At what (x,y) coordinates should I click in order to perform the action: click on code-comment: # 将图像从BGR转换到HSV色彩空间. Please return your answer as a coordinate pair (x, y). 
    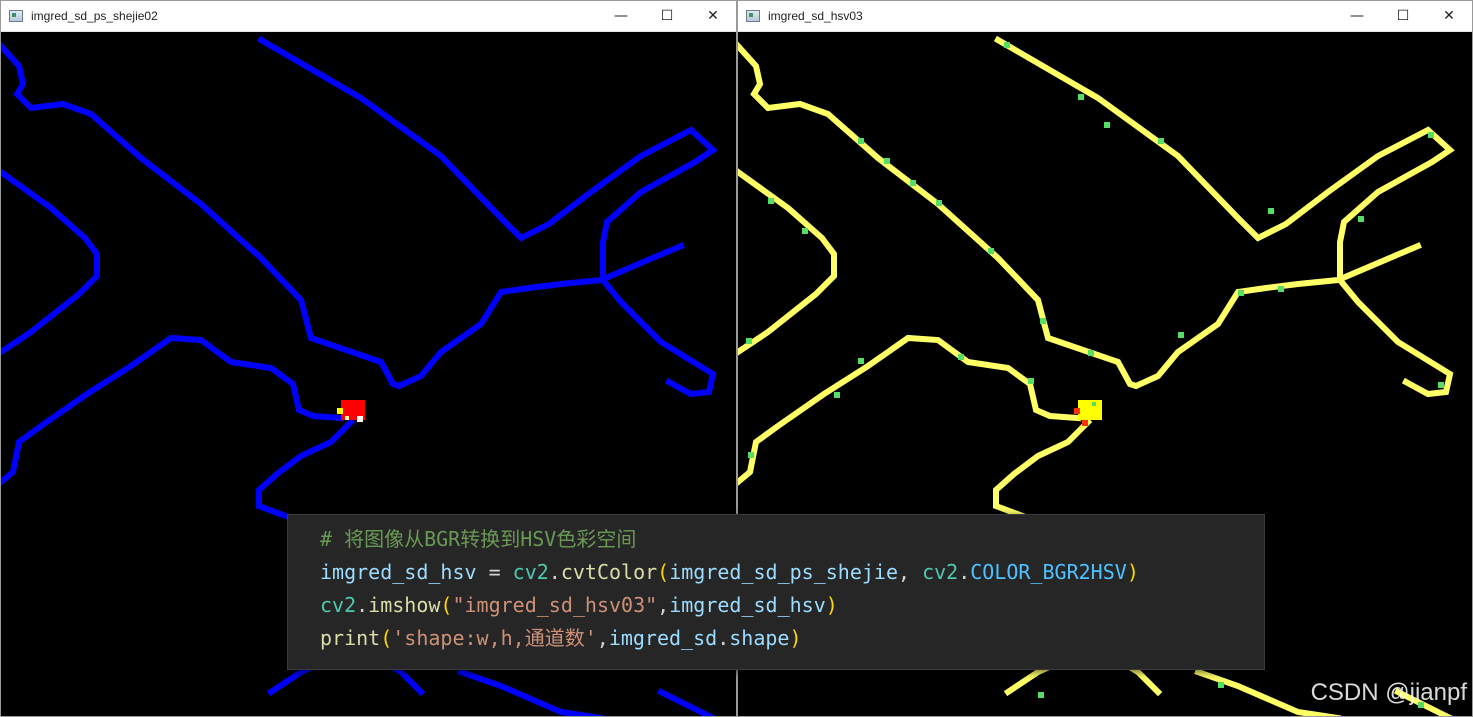
    Looking at the image, I should click on (478, 539).